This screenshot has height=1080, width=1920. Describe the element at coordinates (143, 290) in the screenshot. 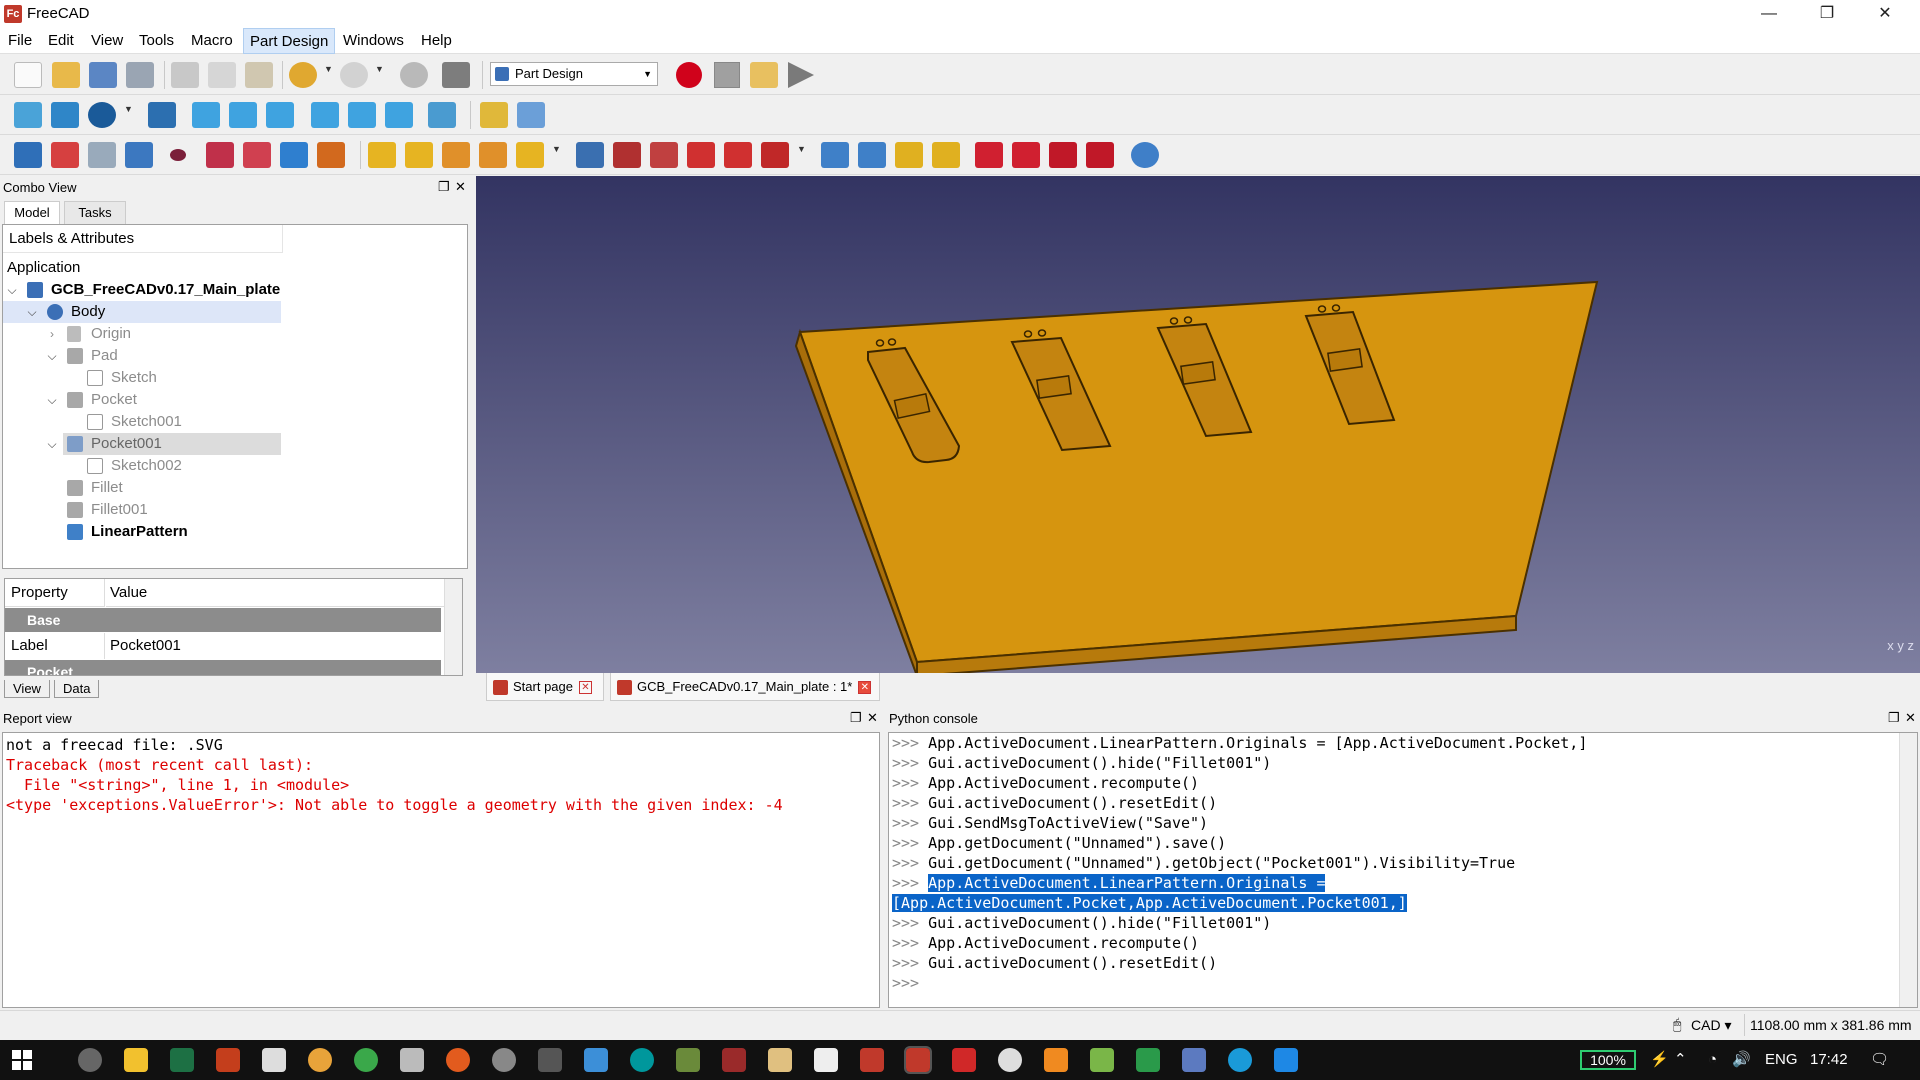

I see `tree-document: ⌵ GCB_FreeCADv0.17_Main_plate` at that location.